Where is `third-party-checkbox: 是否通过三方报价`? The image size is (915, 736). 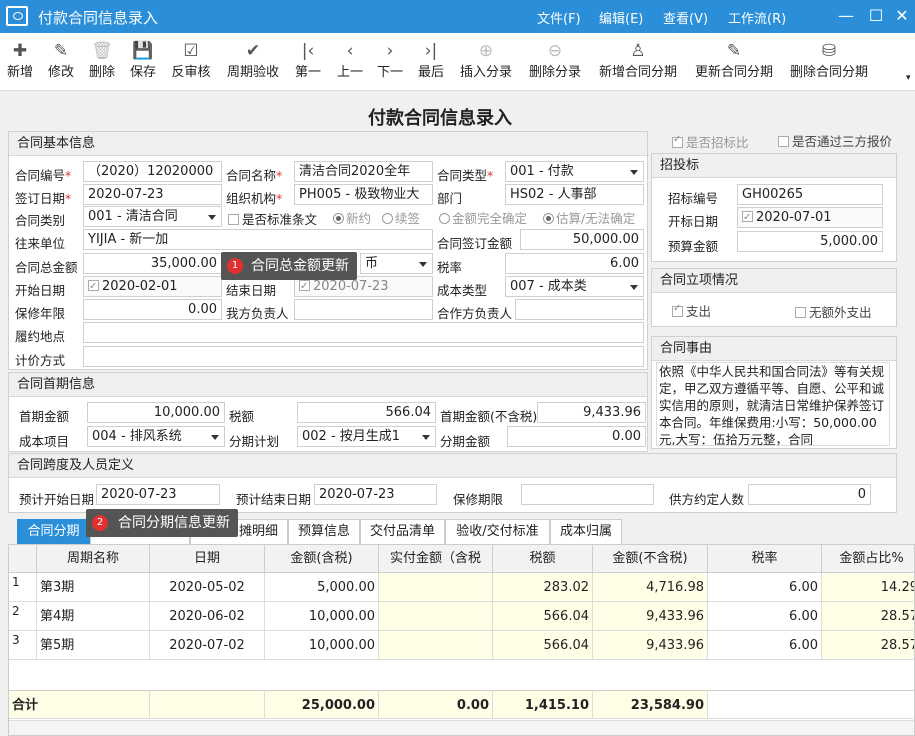
third-party-checkbox: 是否通过三方报价 is located at coordinates (835, 140).